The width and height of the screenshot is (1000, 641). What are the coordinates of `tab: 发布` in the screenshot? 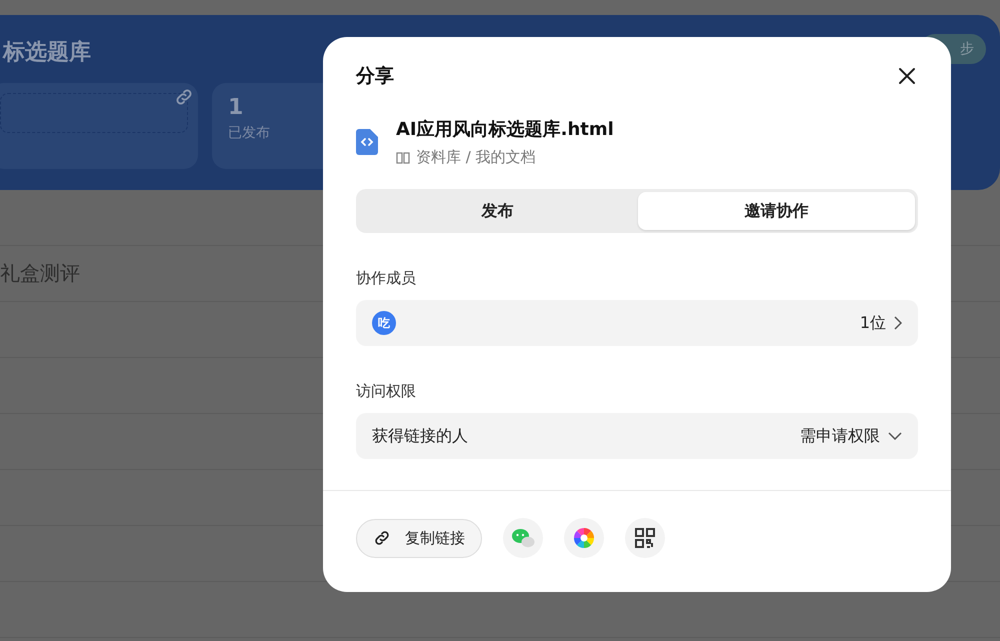 It's located at (497, 211).